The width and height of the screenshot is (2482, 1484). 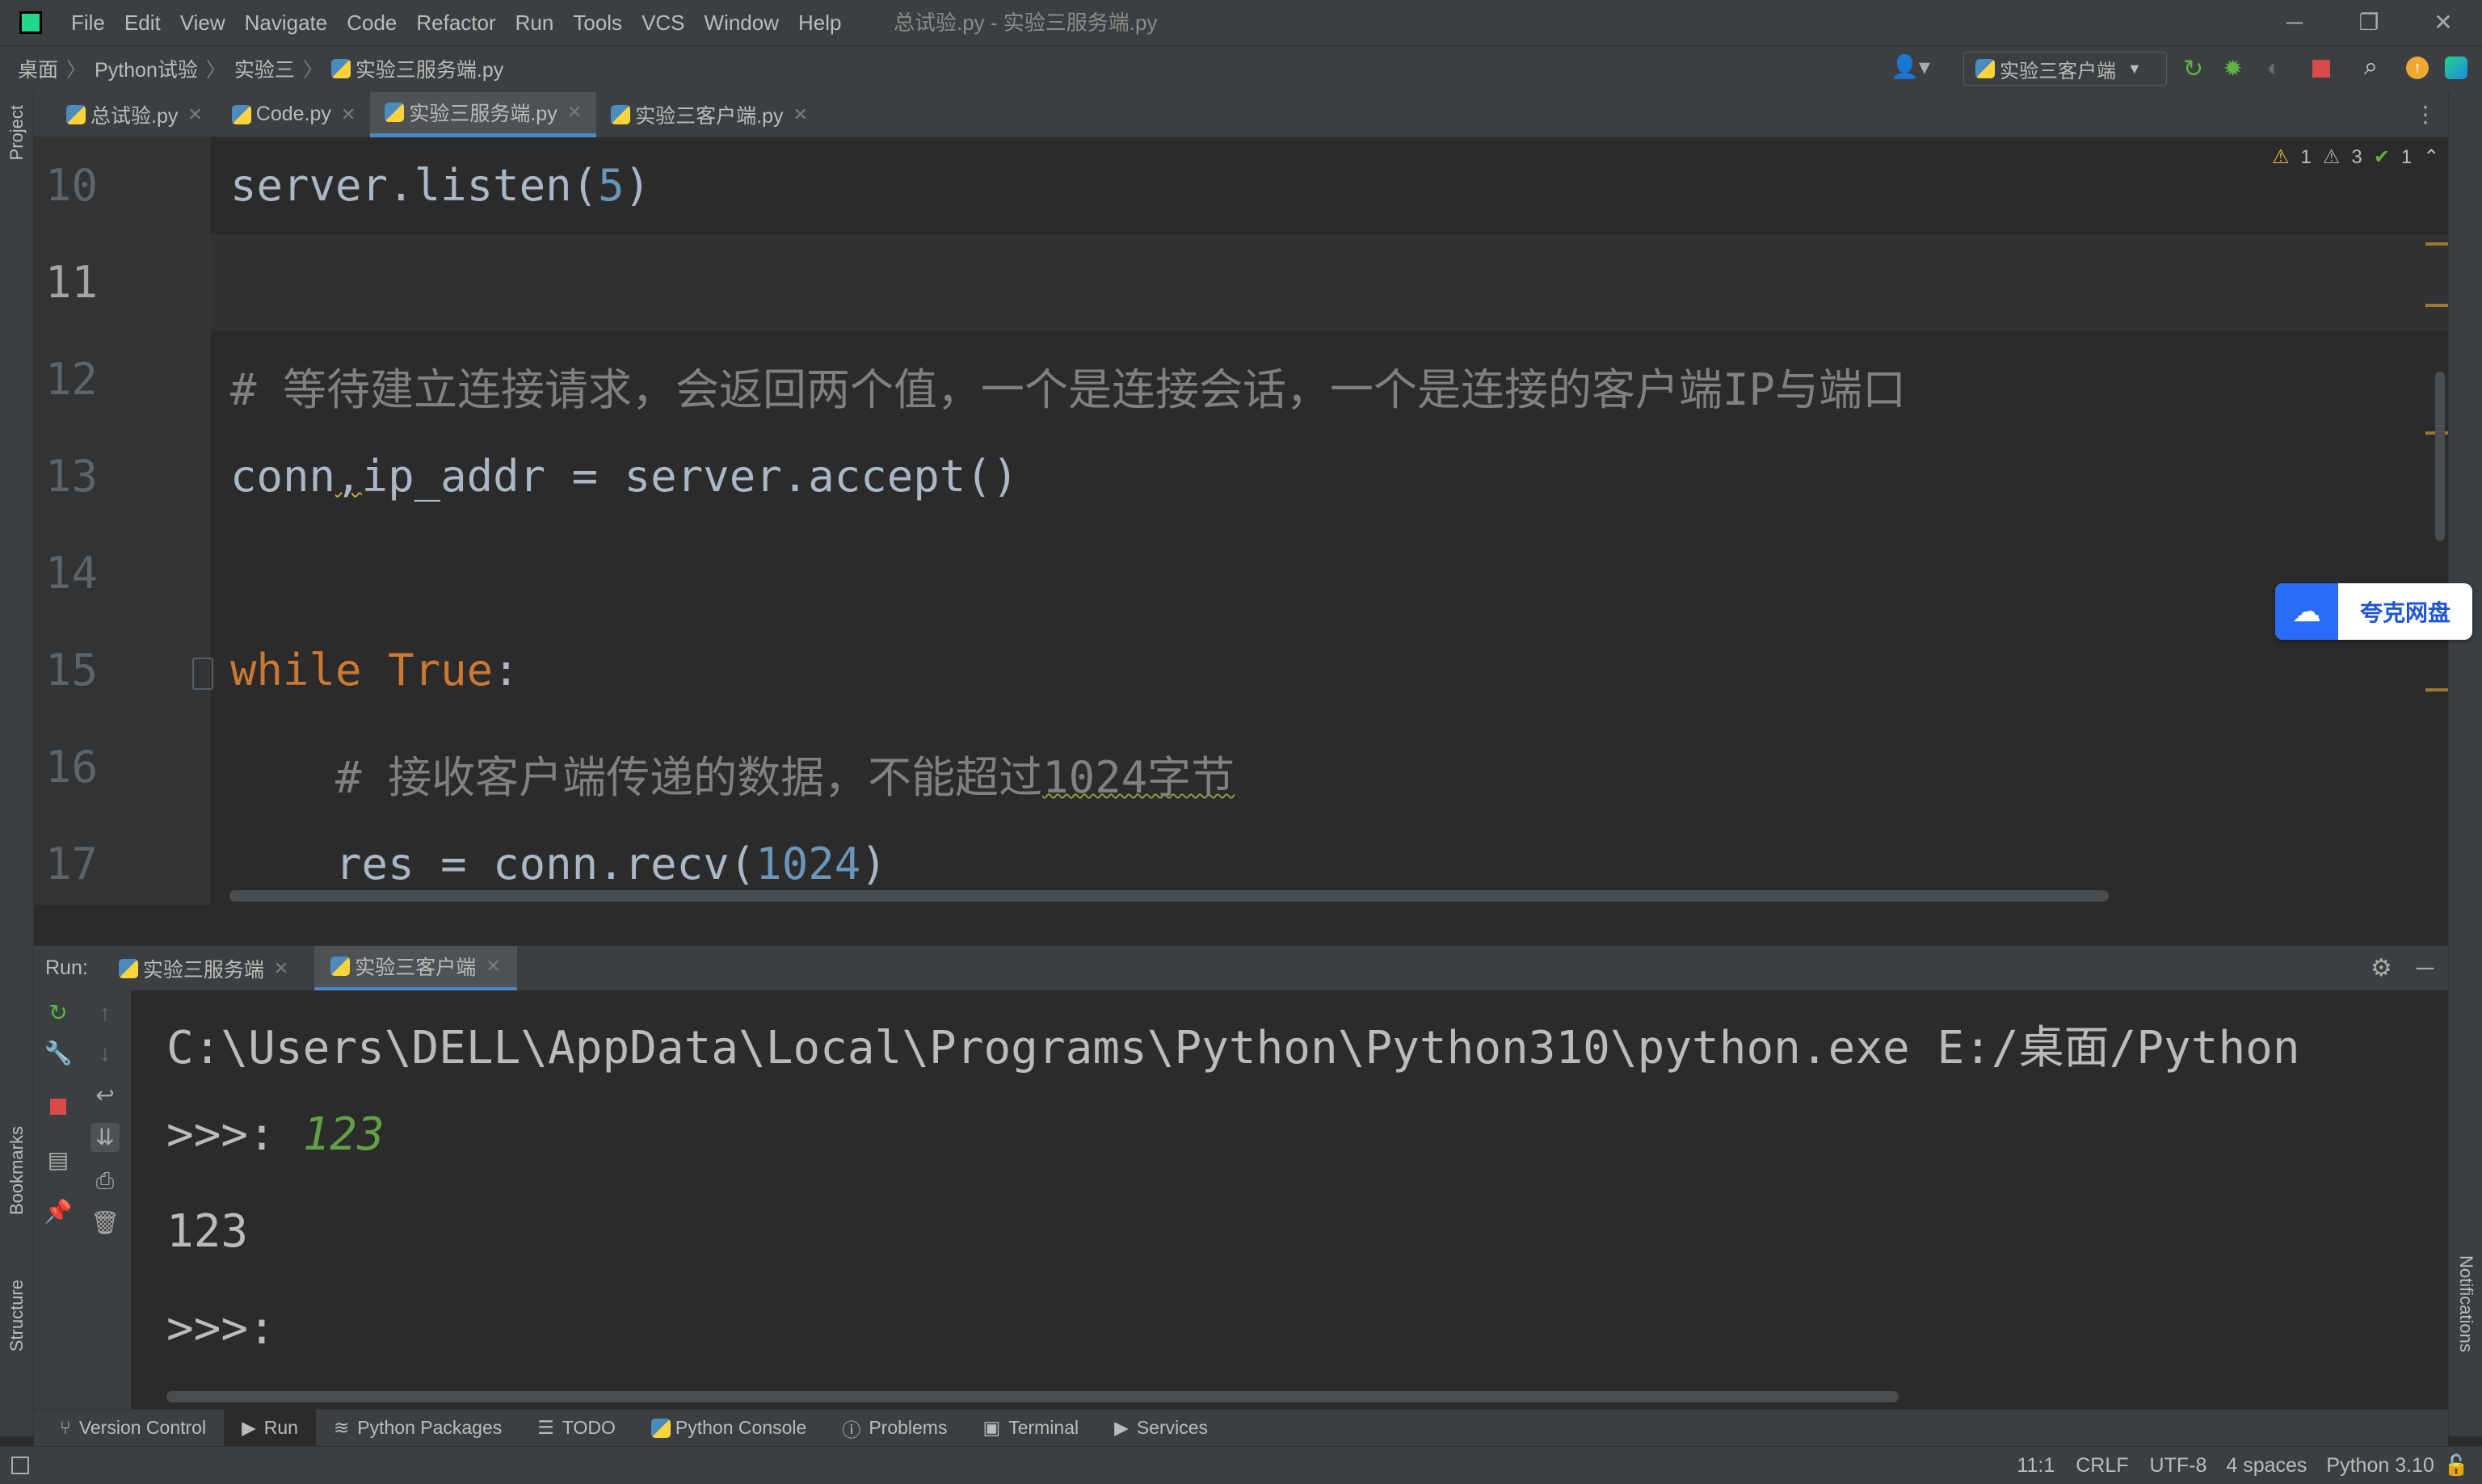 I want to click on menu-tools: Tools, so click(x=597, y=23).